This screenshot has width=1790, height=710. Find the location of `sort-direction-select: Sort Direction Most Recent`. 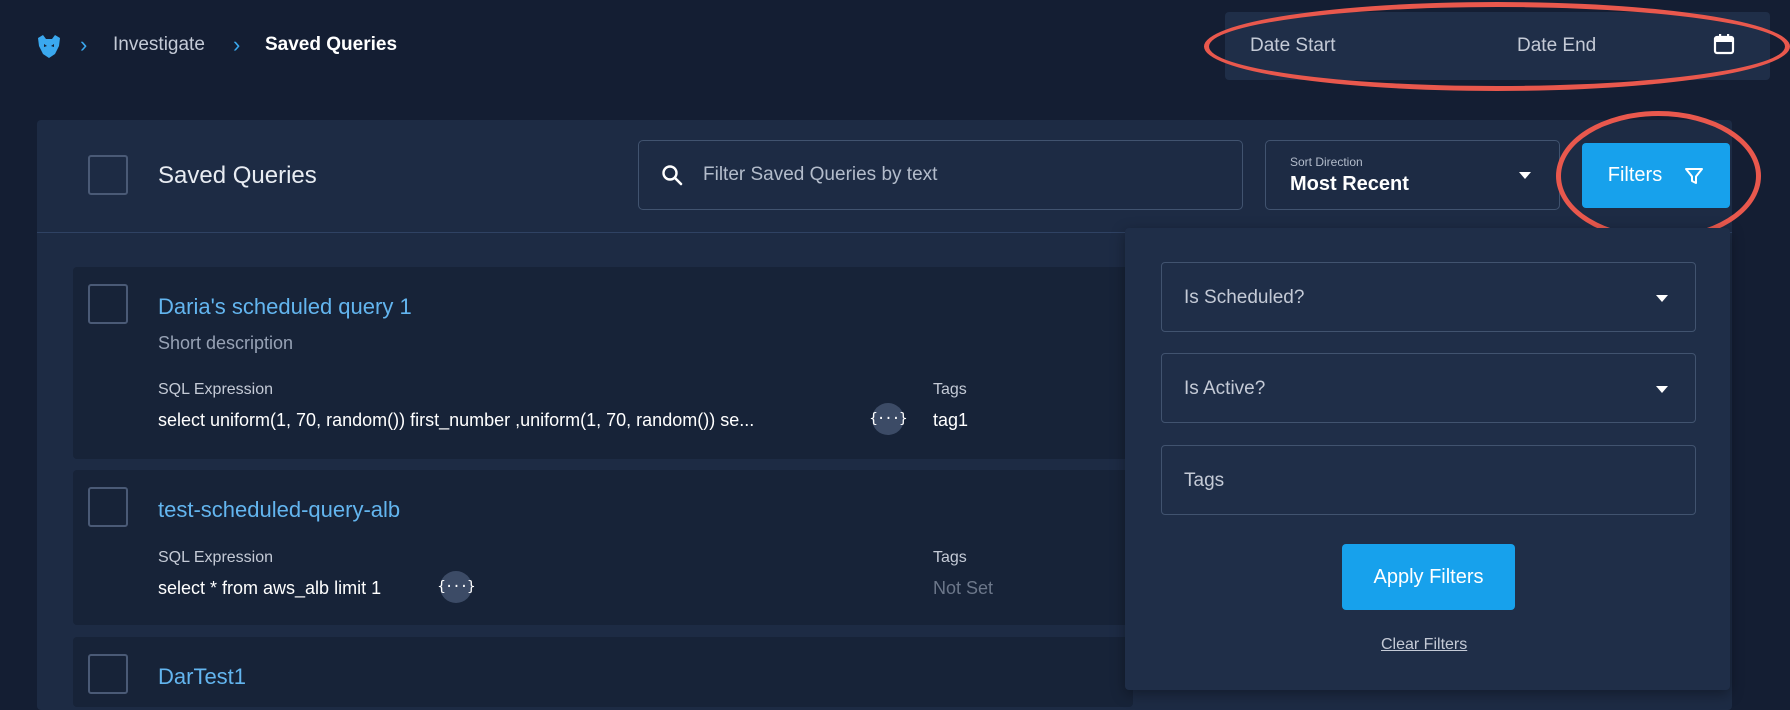

sort-direction-select: Sort Direction Most Recent is located at coordinates (1412, 175).